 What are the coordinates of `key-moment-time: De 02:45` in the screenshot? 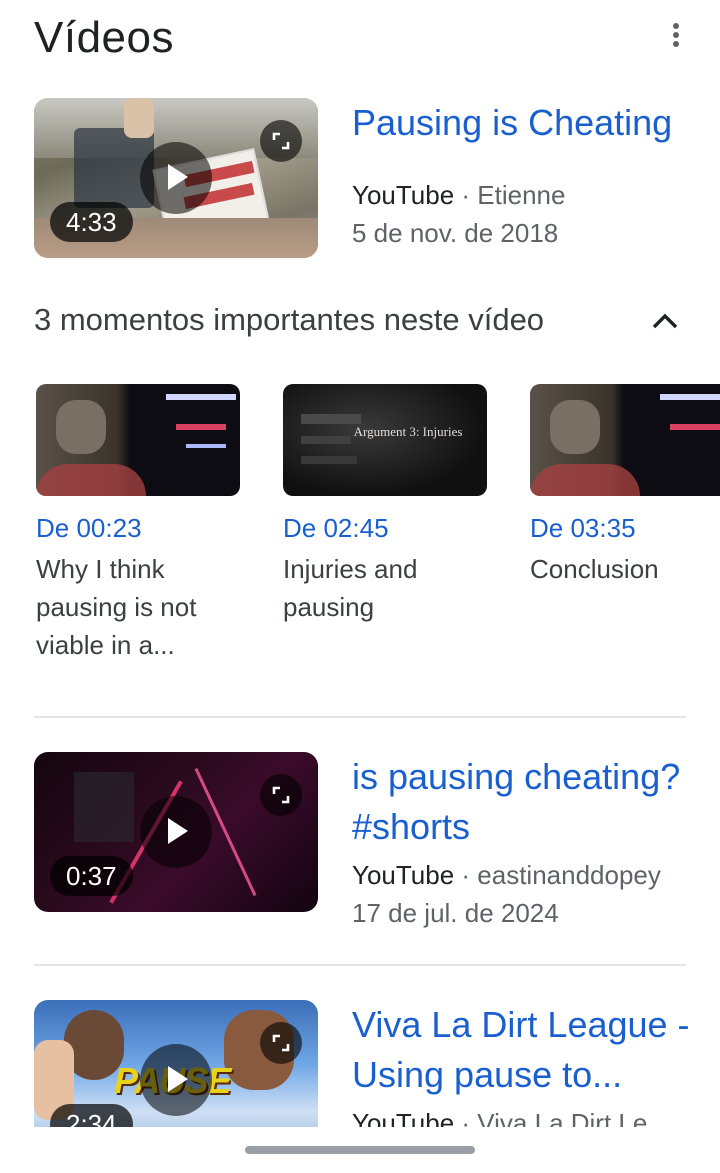 It's located at (336, 528).